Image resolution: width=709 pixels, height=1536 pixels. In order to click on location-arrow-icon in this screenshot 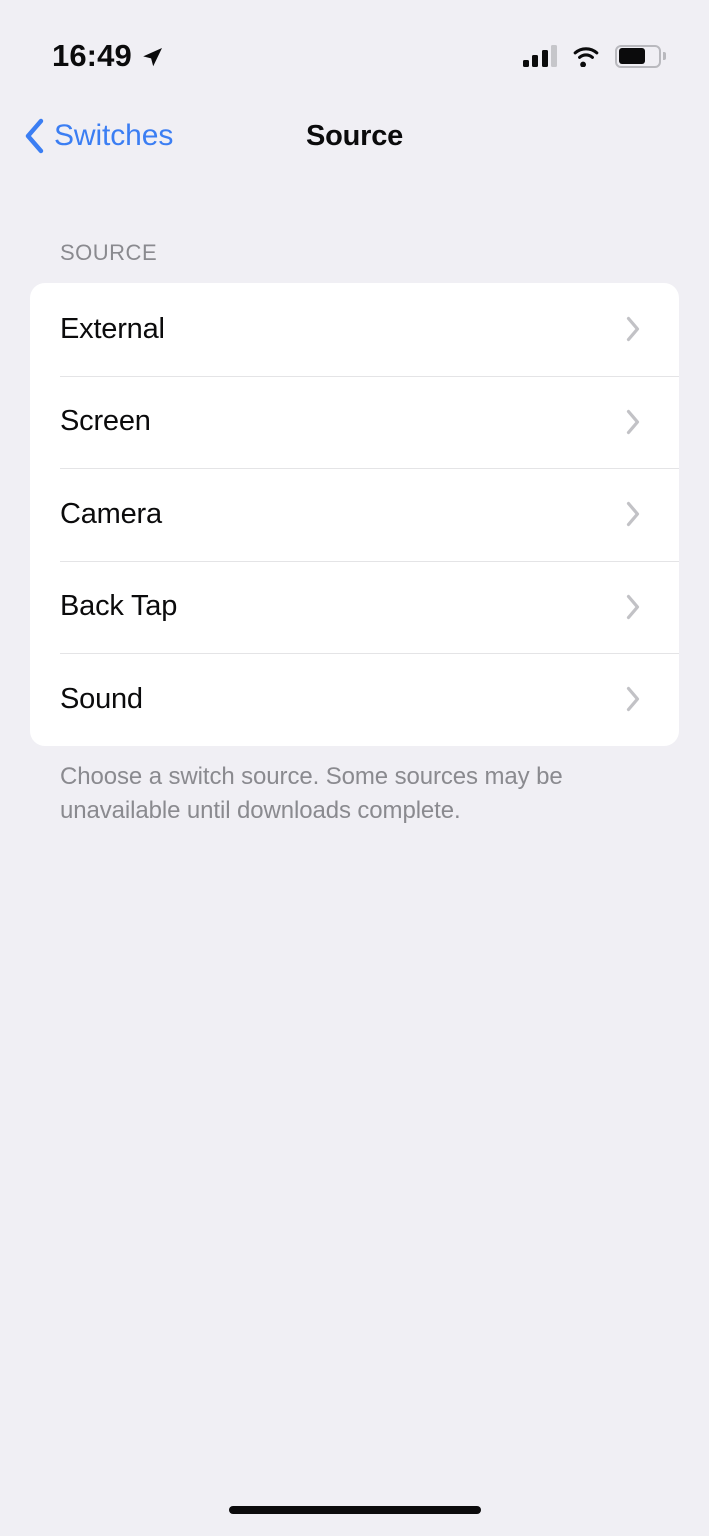, I will do `click(152, 57)`.